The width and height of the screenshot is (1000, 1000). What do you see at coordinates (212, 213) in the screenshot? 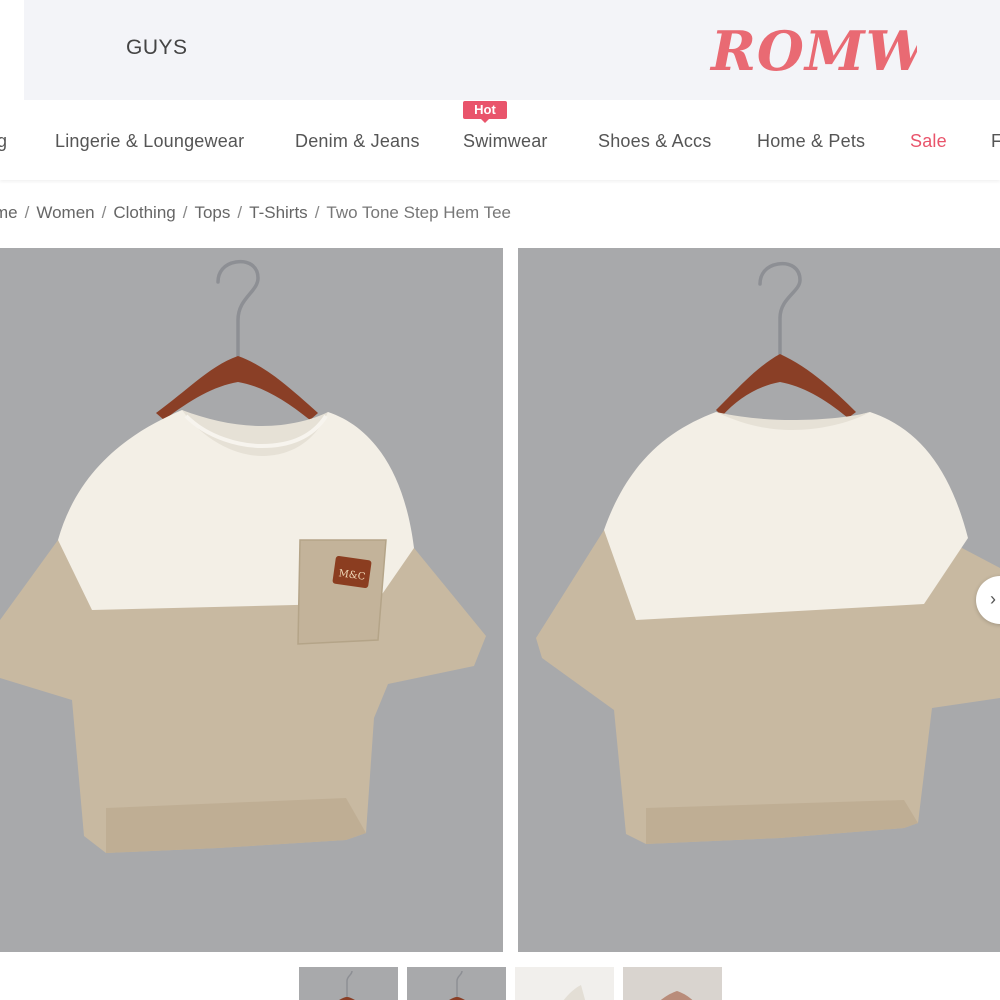
I see `breadcrumb-tops: Tops` at bounding box center [212, 213].